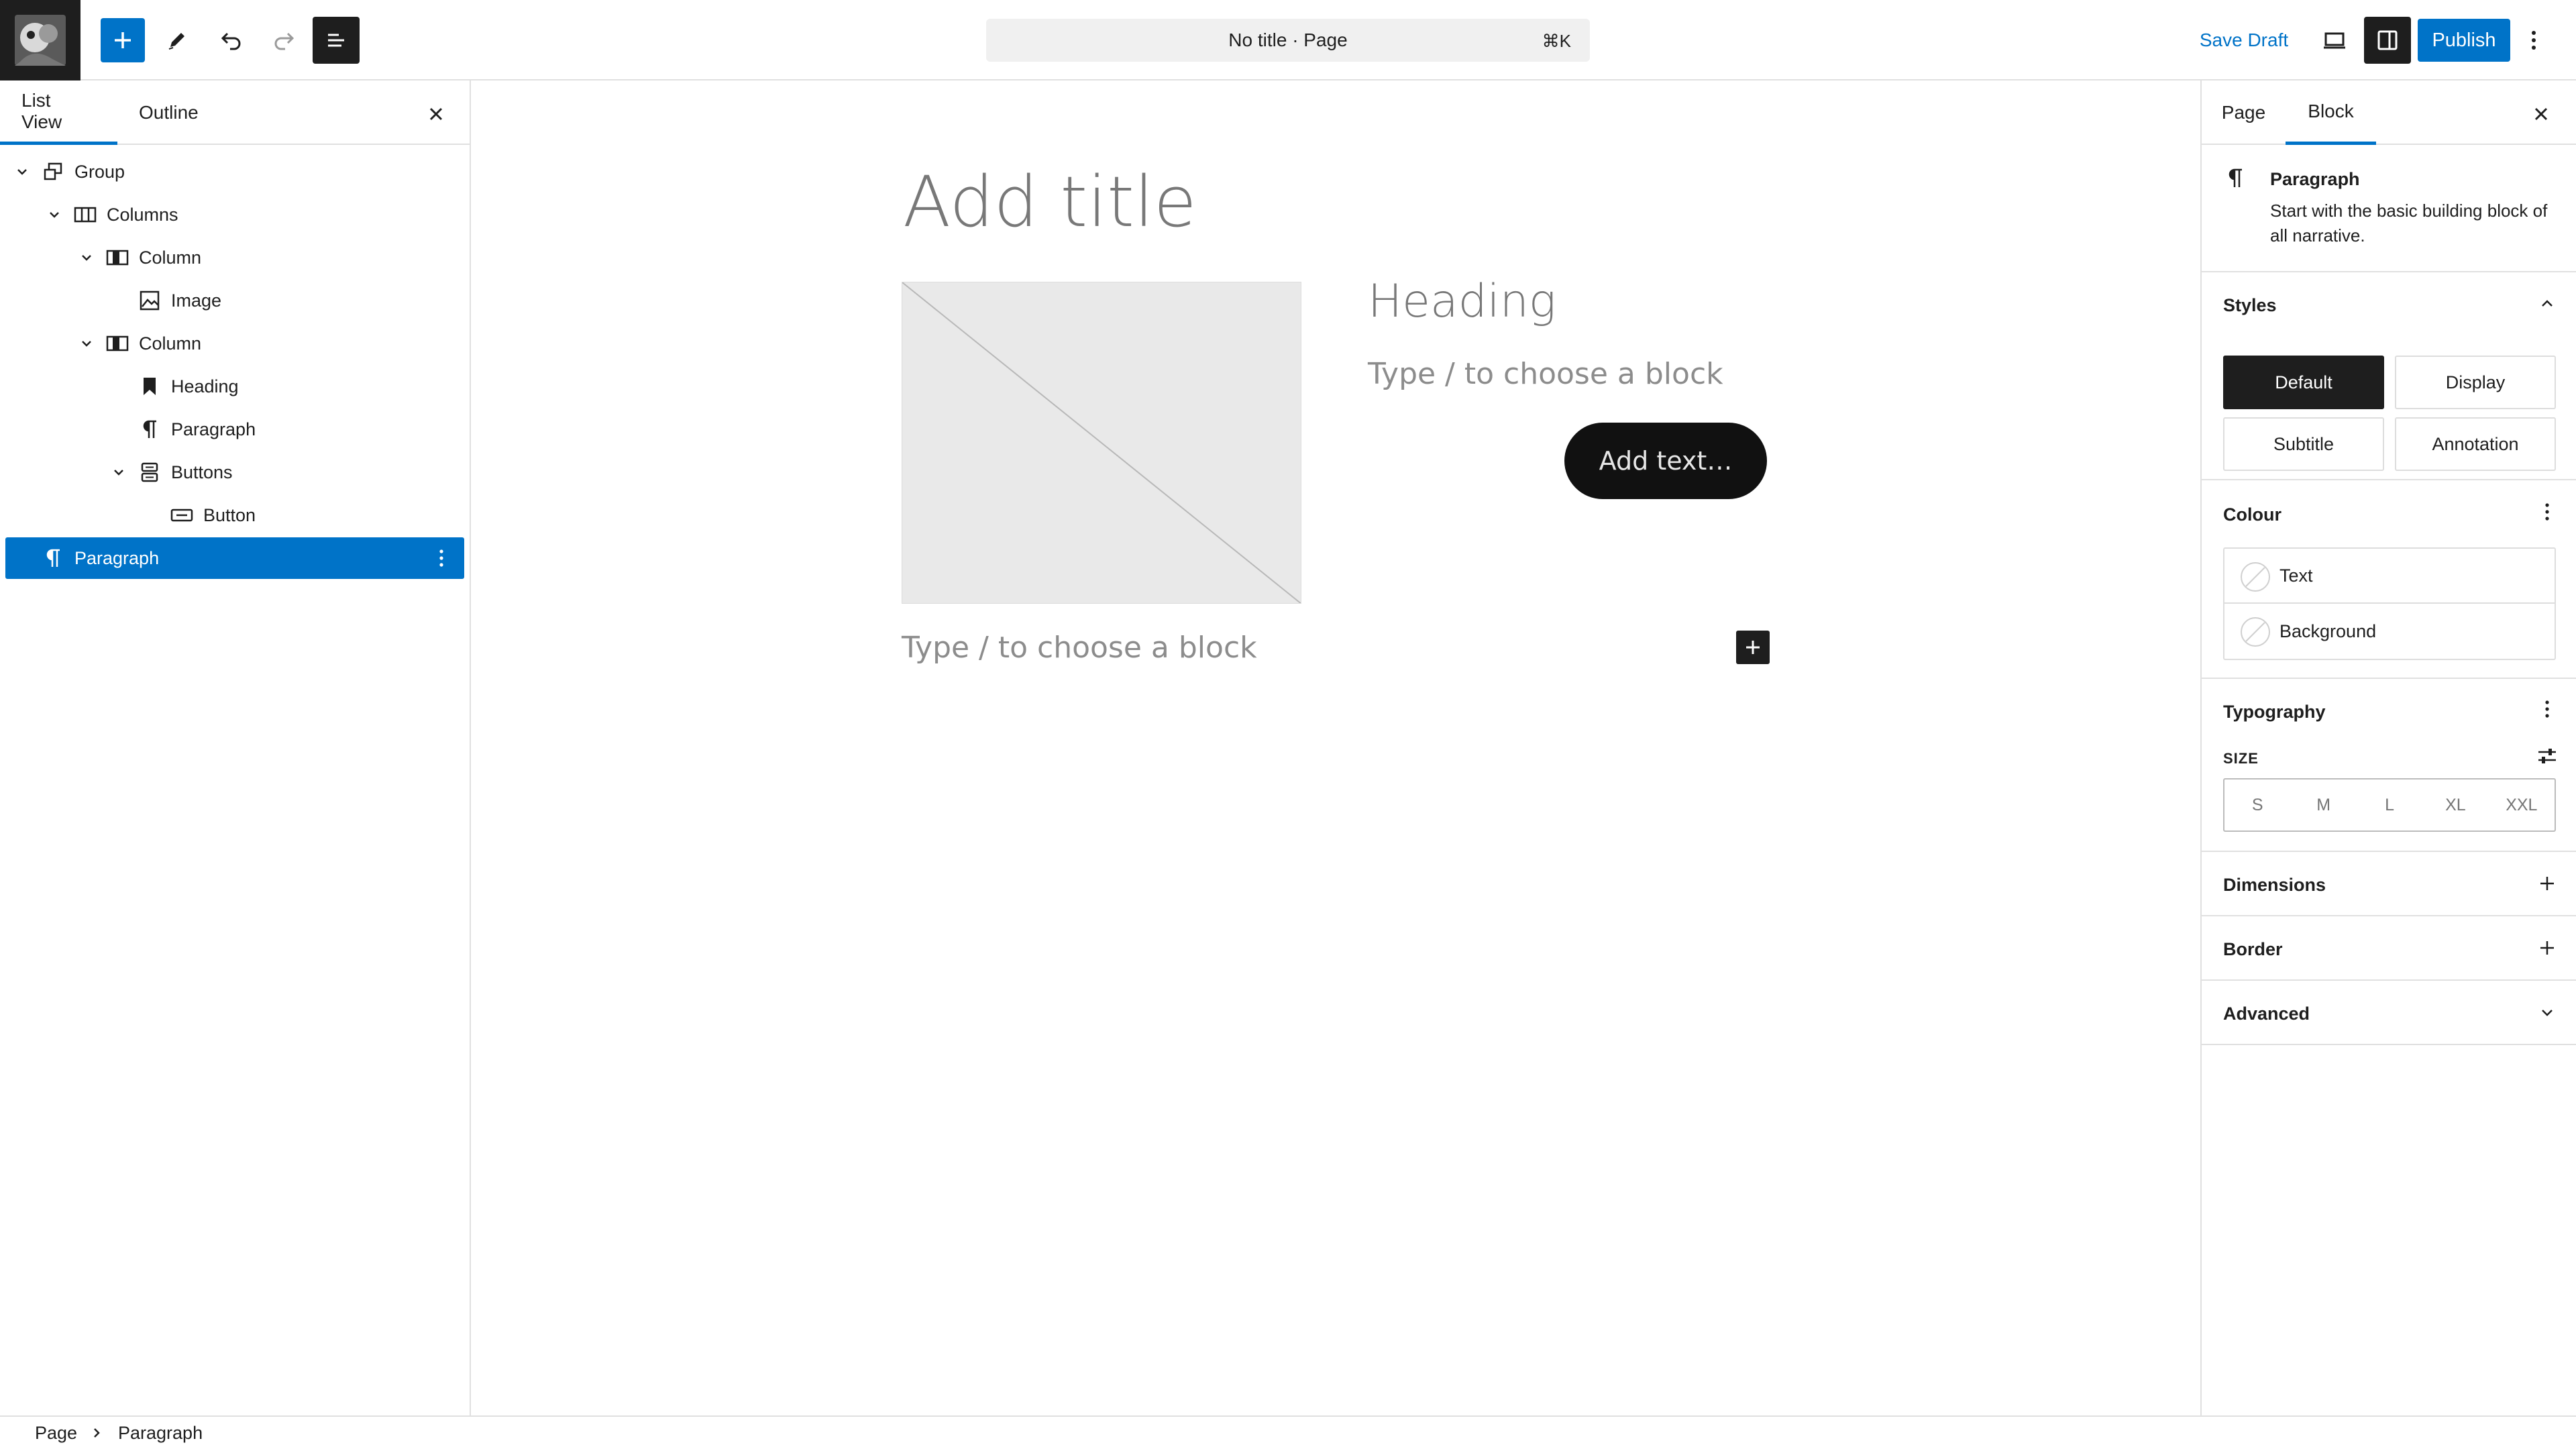 This screenshot has width=2576, height=1449. I want to click on tab-list-view: List View, so click(58, 112).